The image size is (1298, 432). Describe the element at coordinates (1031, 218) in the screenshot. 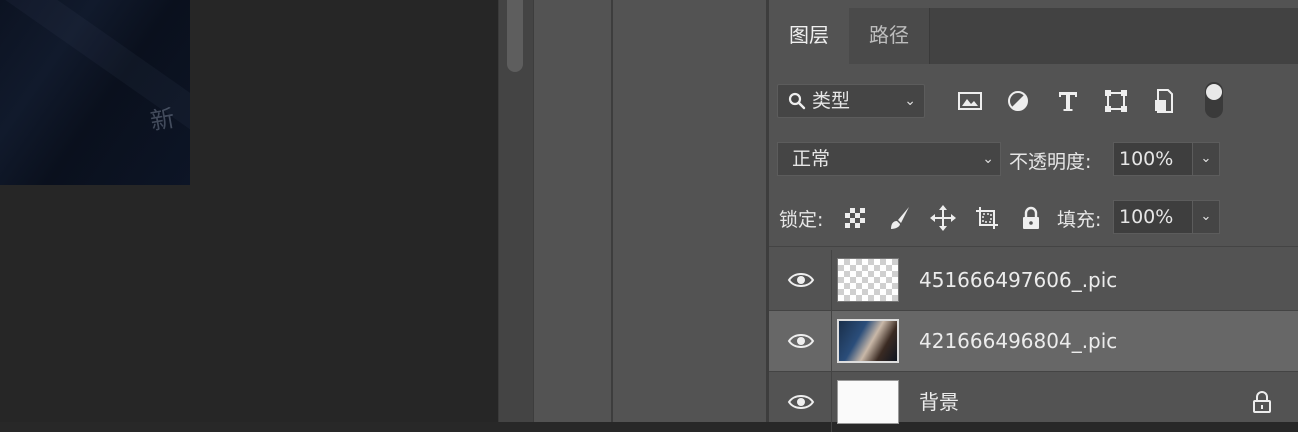

I see `lock-all-icon` at that location.